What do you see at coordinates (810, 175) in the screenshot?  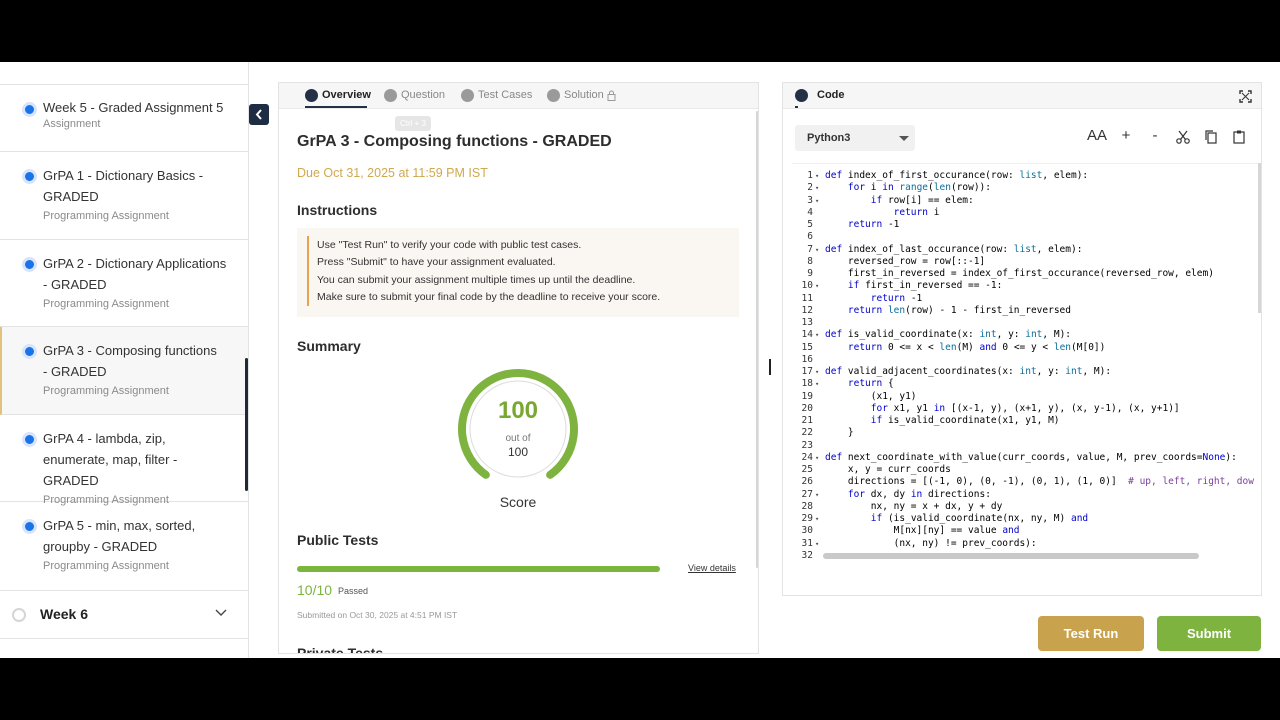 I see `line-number: 1` at bounding box center [810, 175].